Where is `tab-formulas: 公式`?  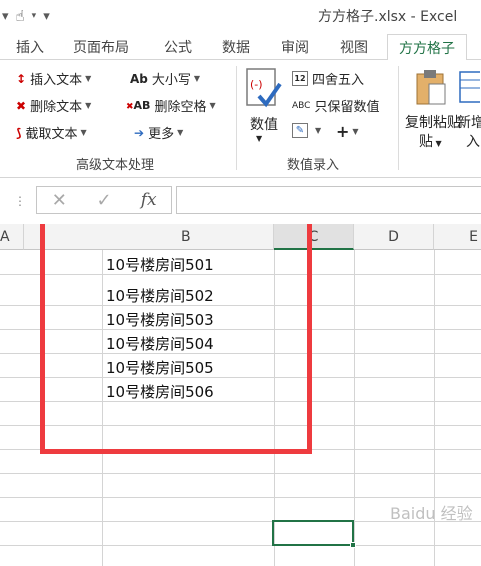 tab-formulas: 公式 is located at coordinates (178, 47).